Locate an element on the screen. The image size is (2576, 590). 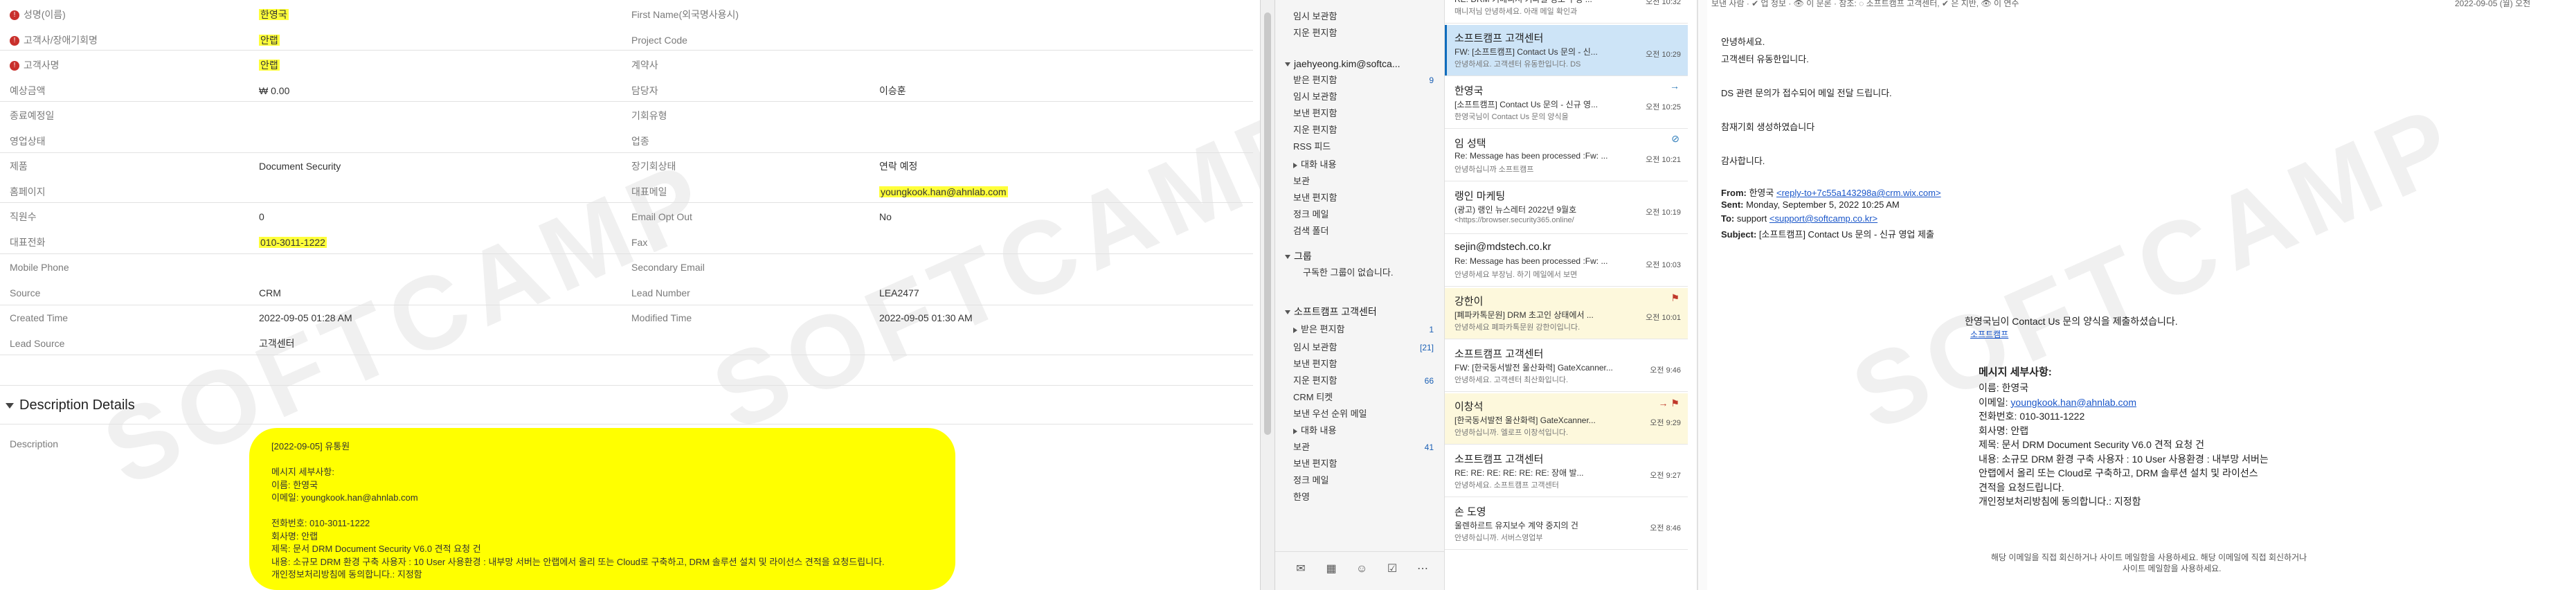
field-value-text: 2022-09-05 01:28 AM is located at coordinates (305, 317).